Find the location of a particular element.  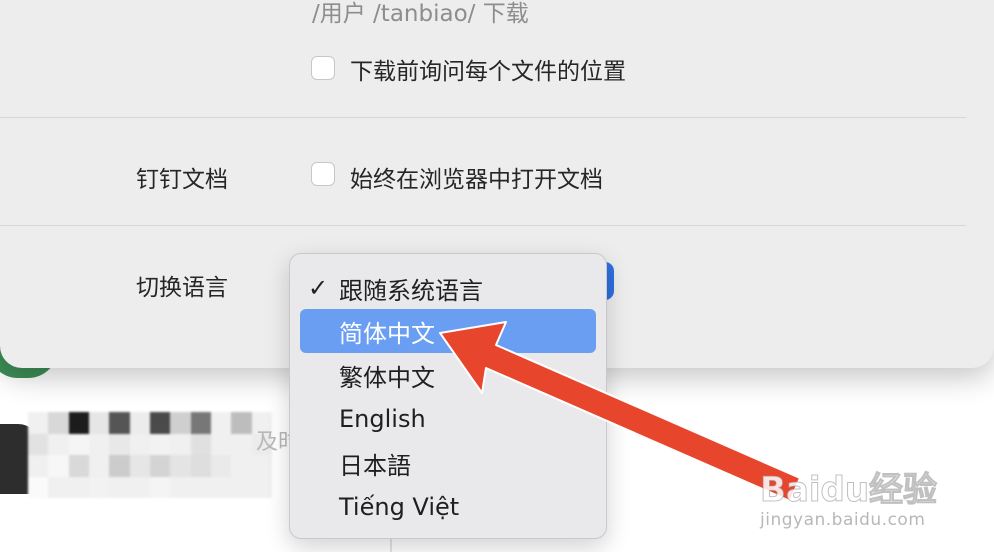

watermark-url: jingyan.baidu.com is located at coordinates (843, 520).